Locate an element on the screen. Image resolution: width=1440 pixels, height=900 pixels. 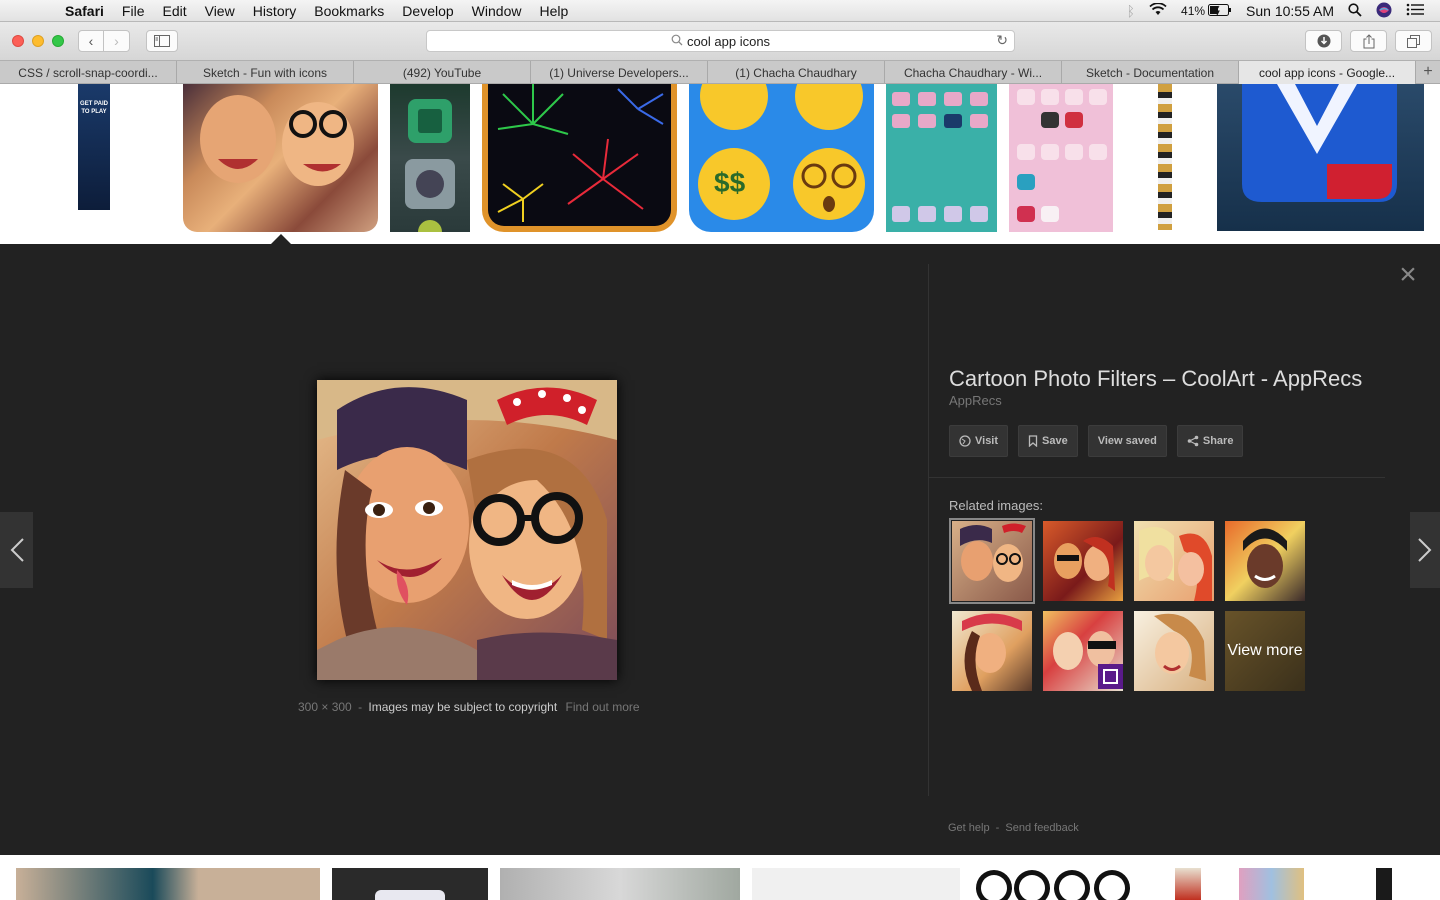
forward-button: › is located at coordinates (117, 41).